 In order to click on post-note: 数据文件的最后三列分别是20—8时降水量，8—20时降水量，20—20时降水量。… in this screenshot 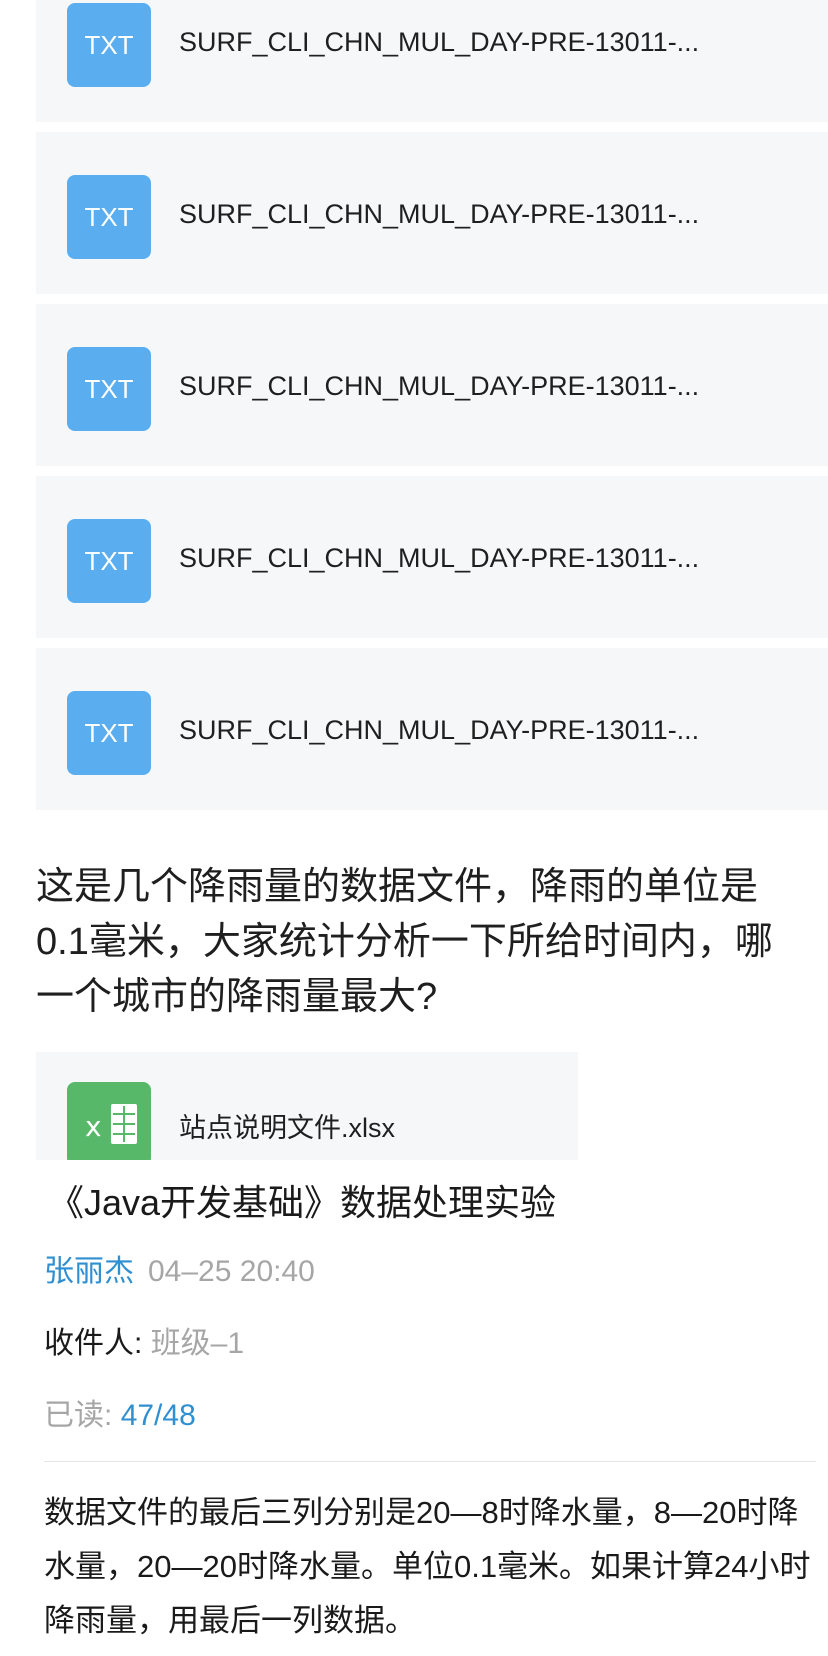, I will do `click(427, 1566)`.